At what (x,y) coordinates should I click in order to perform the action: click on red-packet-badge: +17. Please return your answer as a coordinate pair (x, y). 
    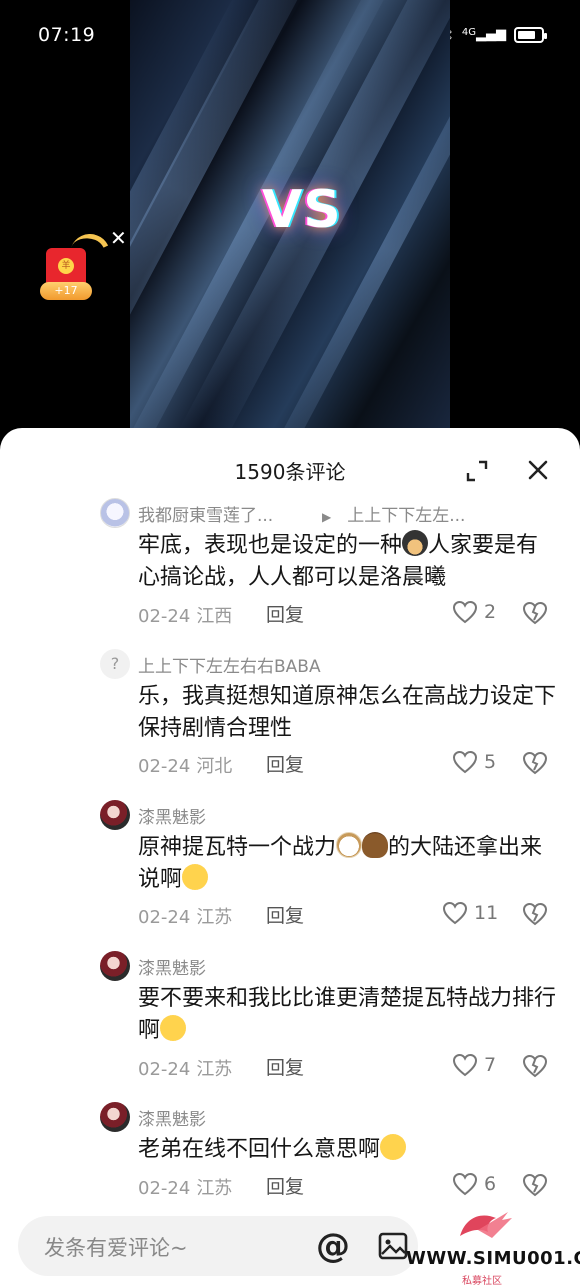
    Looking at the image, I should click on (66, 291).